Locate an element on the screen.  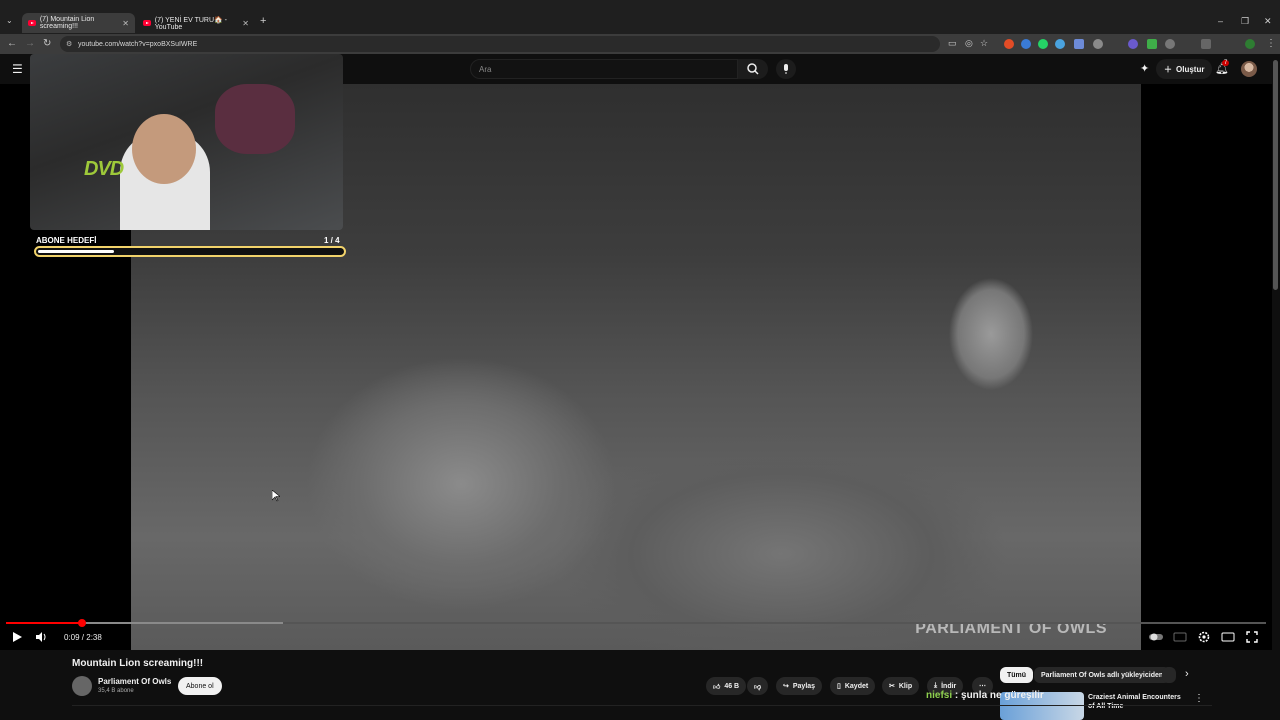
tab-title: (7) Mountain Lion screaming!!! is located at coordinates (67, 23).